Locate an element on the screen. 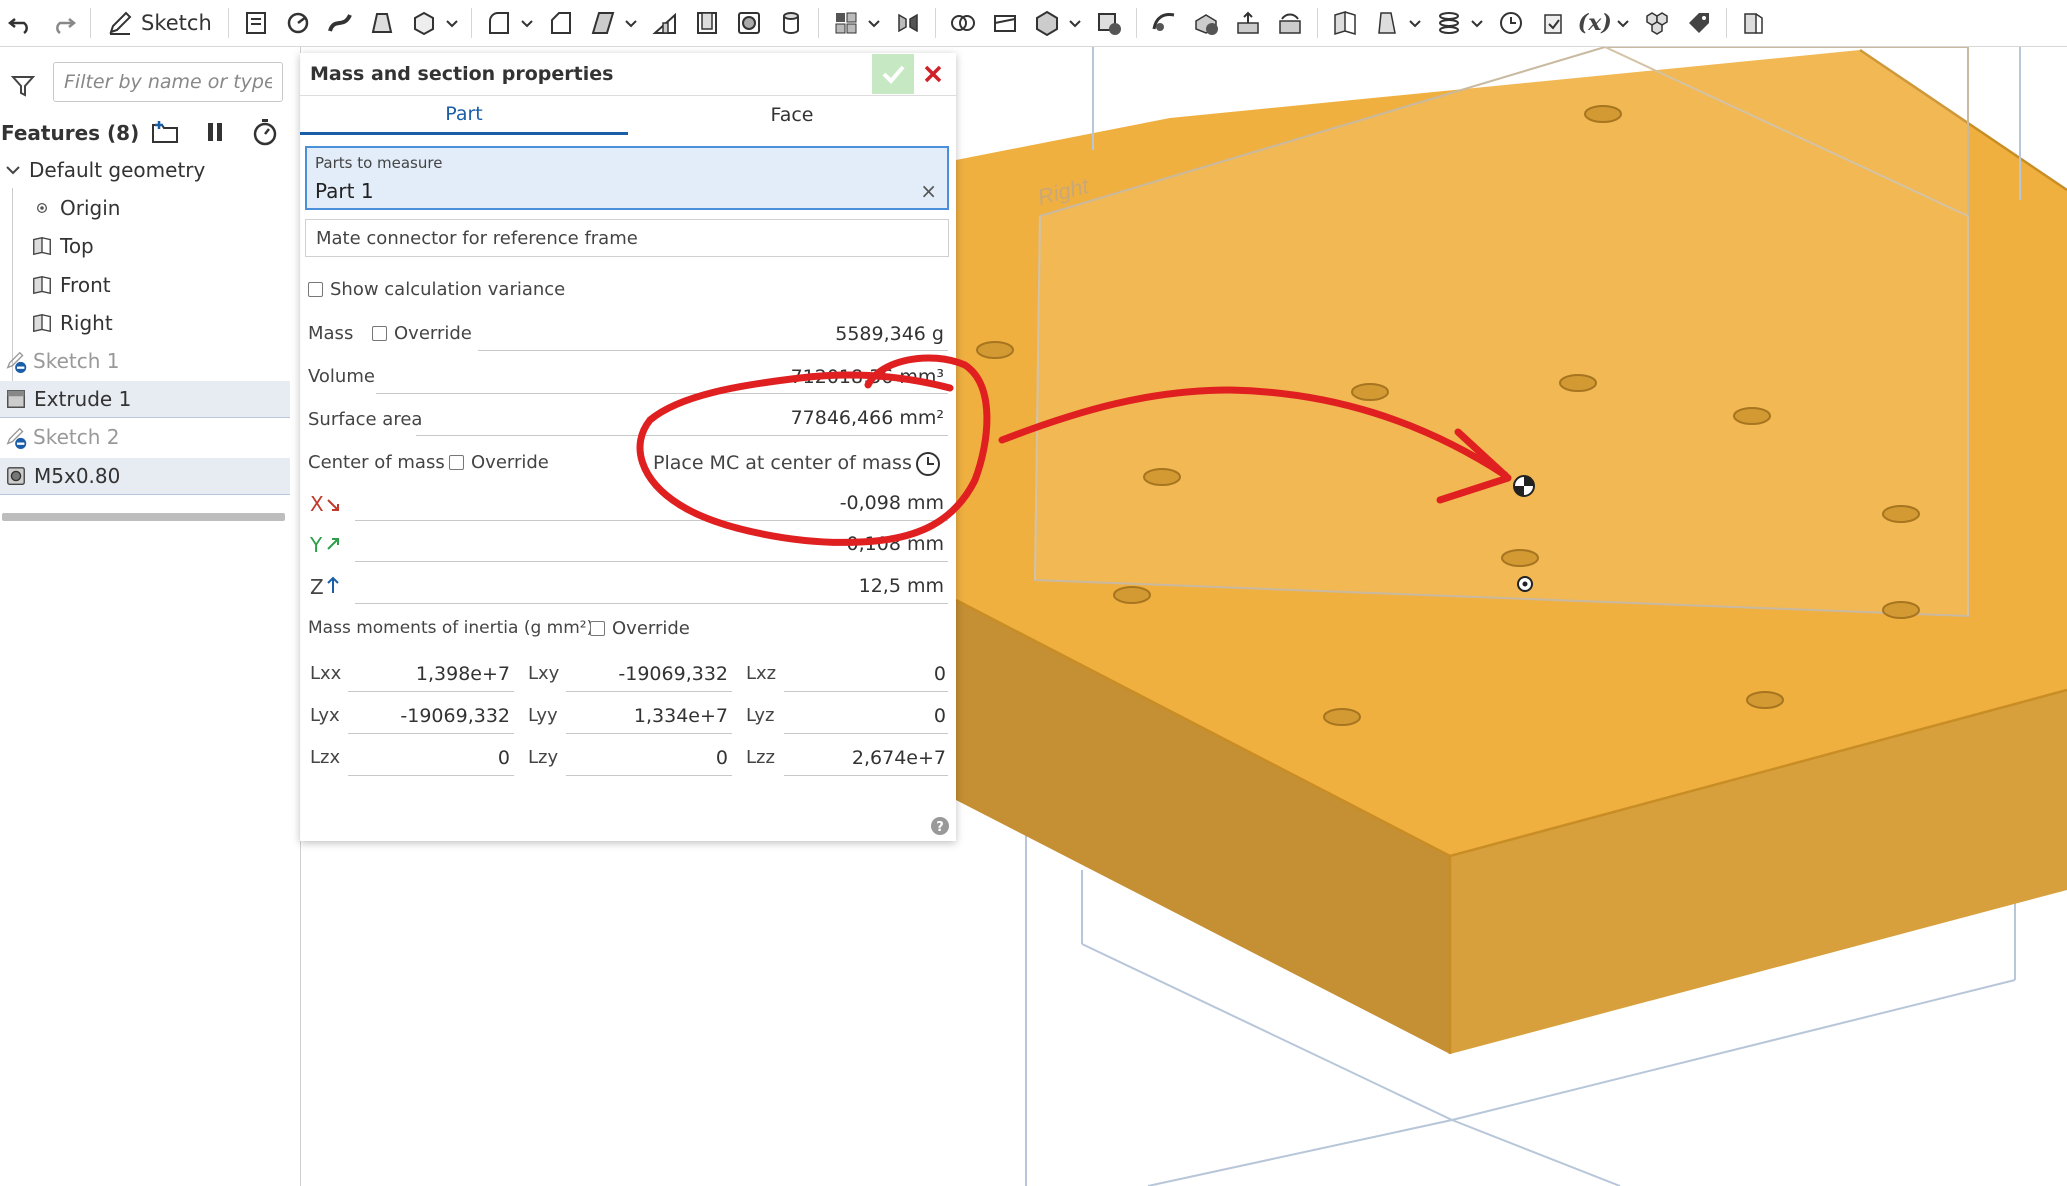 This screenshot has width=2067, height=1186. thicken-dropdown is located at coordinates (452, 23).